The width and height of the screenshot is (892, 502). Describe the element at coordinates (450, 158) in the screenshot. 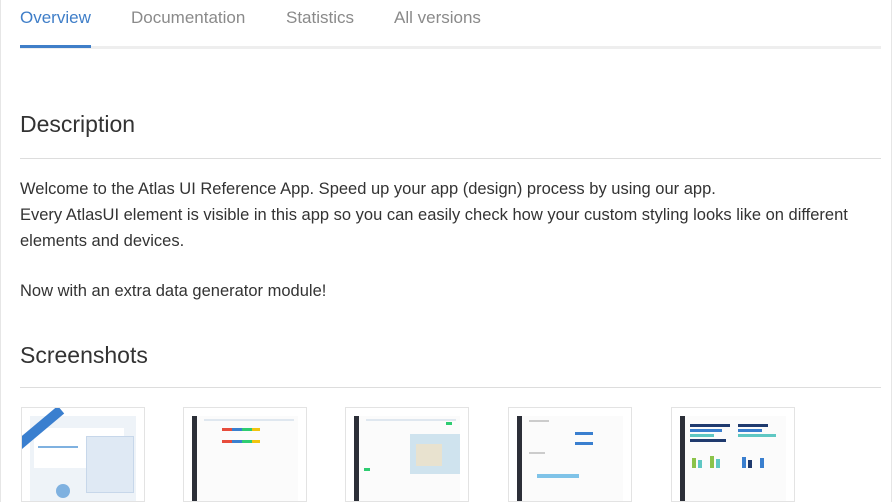

I see `description-divider` at that location.